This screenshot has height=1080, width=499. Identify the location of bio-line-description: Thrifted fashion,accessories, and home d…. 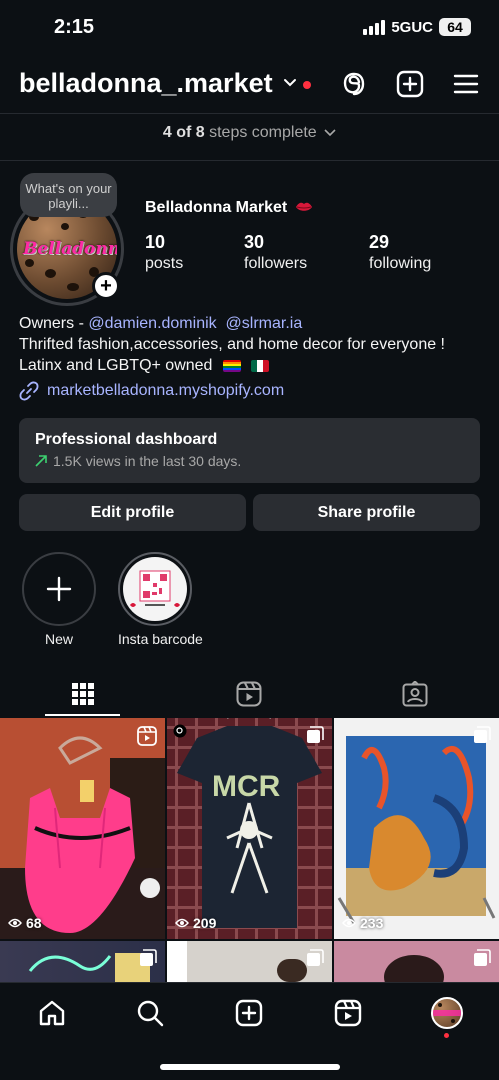
(232, 344).